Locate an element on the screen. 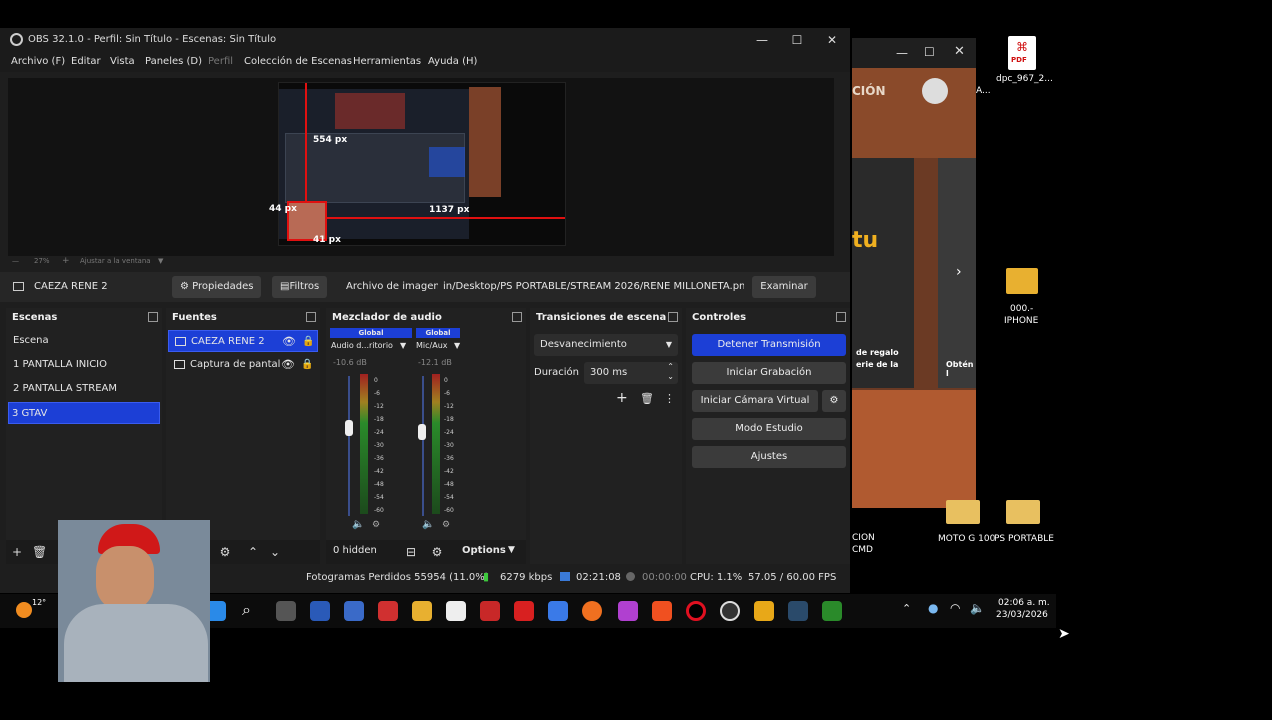 This screenshot has width=1272, height=720. virtual-camera-settings-button: ⚙ is located at coordinates (834, 401).